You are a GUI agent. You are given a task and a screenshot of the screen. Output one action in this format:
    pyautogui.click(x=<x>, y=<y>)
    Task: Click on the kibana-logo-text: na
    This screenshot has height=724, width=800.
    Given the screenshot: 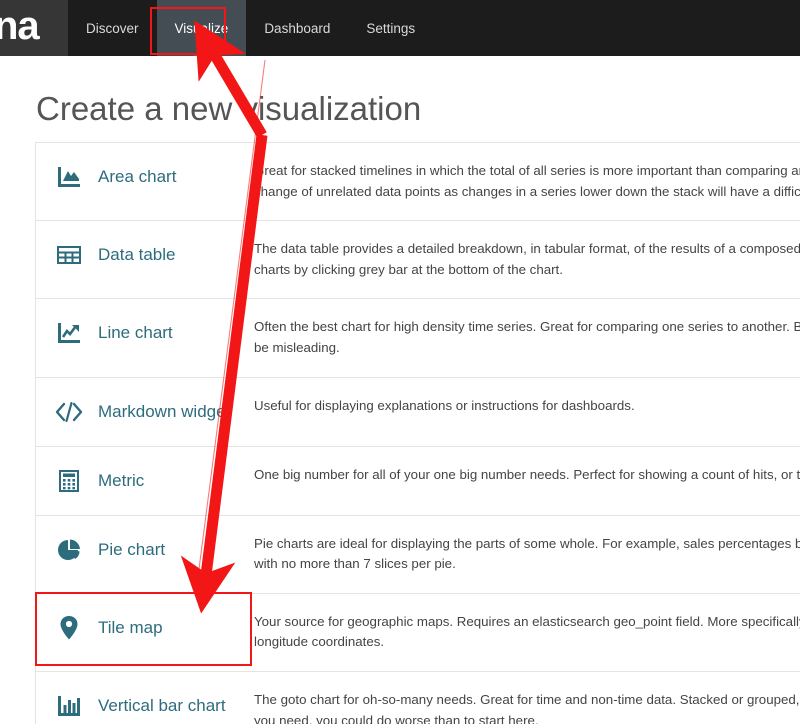 What is the action you would take?
    pyautogui.click(x=20, y=26)
    